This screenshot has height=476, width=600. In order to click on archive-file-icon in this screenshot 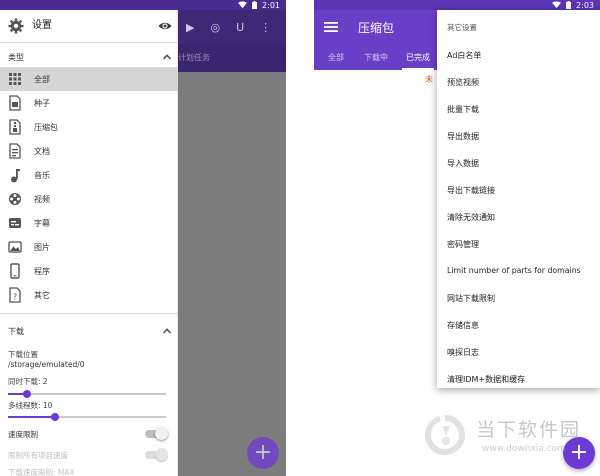, I will do `click(15, 127)`.